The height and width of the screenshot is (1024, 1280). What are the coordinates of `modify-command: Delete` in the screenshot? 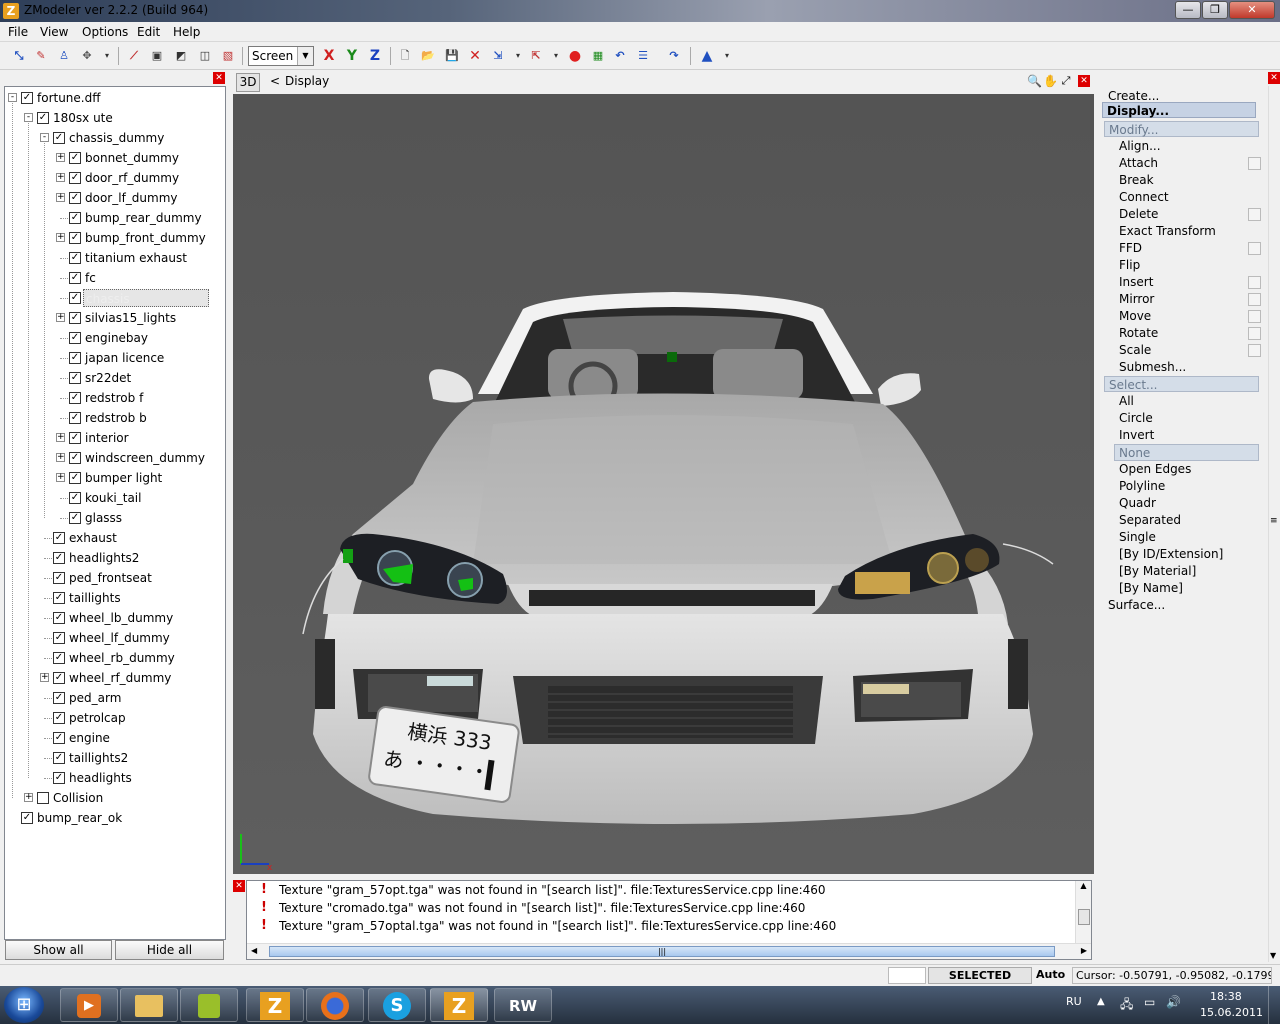 It's located at (1138, 214).